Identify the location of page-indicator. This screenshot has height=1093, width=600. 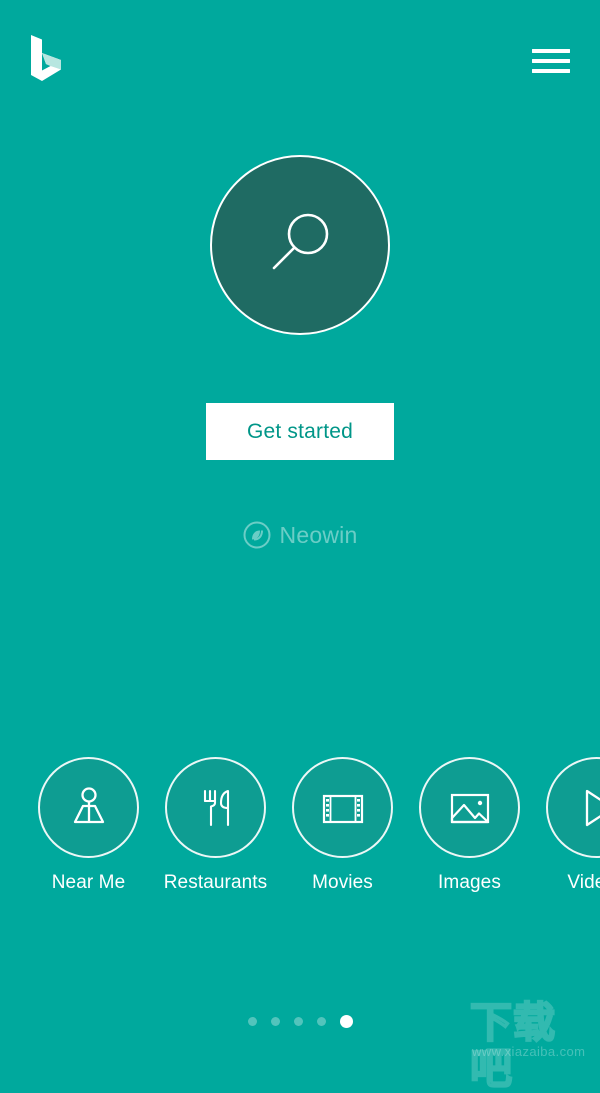
(300, 1021).